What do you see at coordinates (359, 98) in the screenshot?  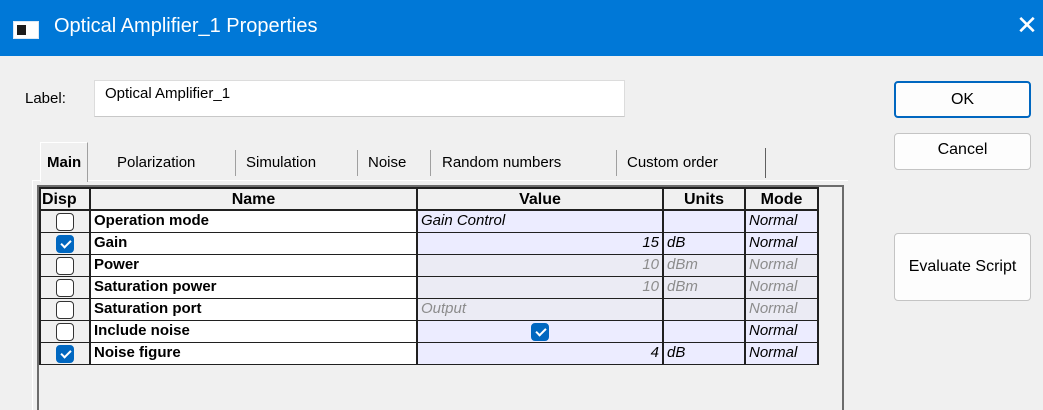 I see `label-input` at bounding box center [359, 98].